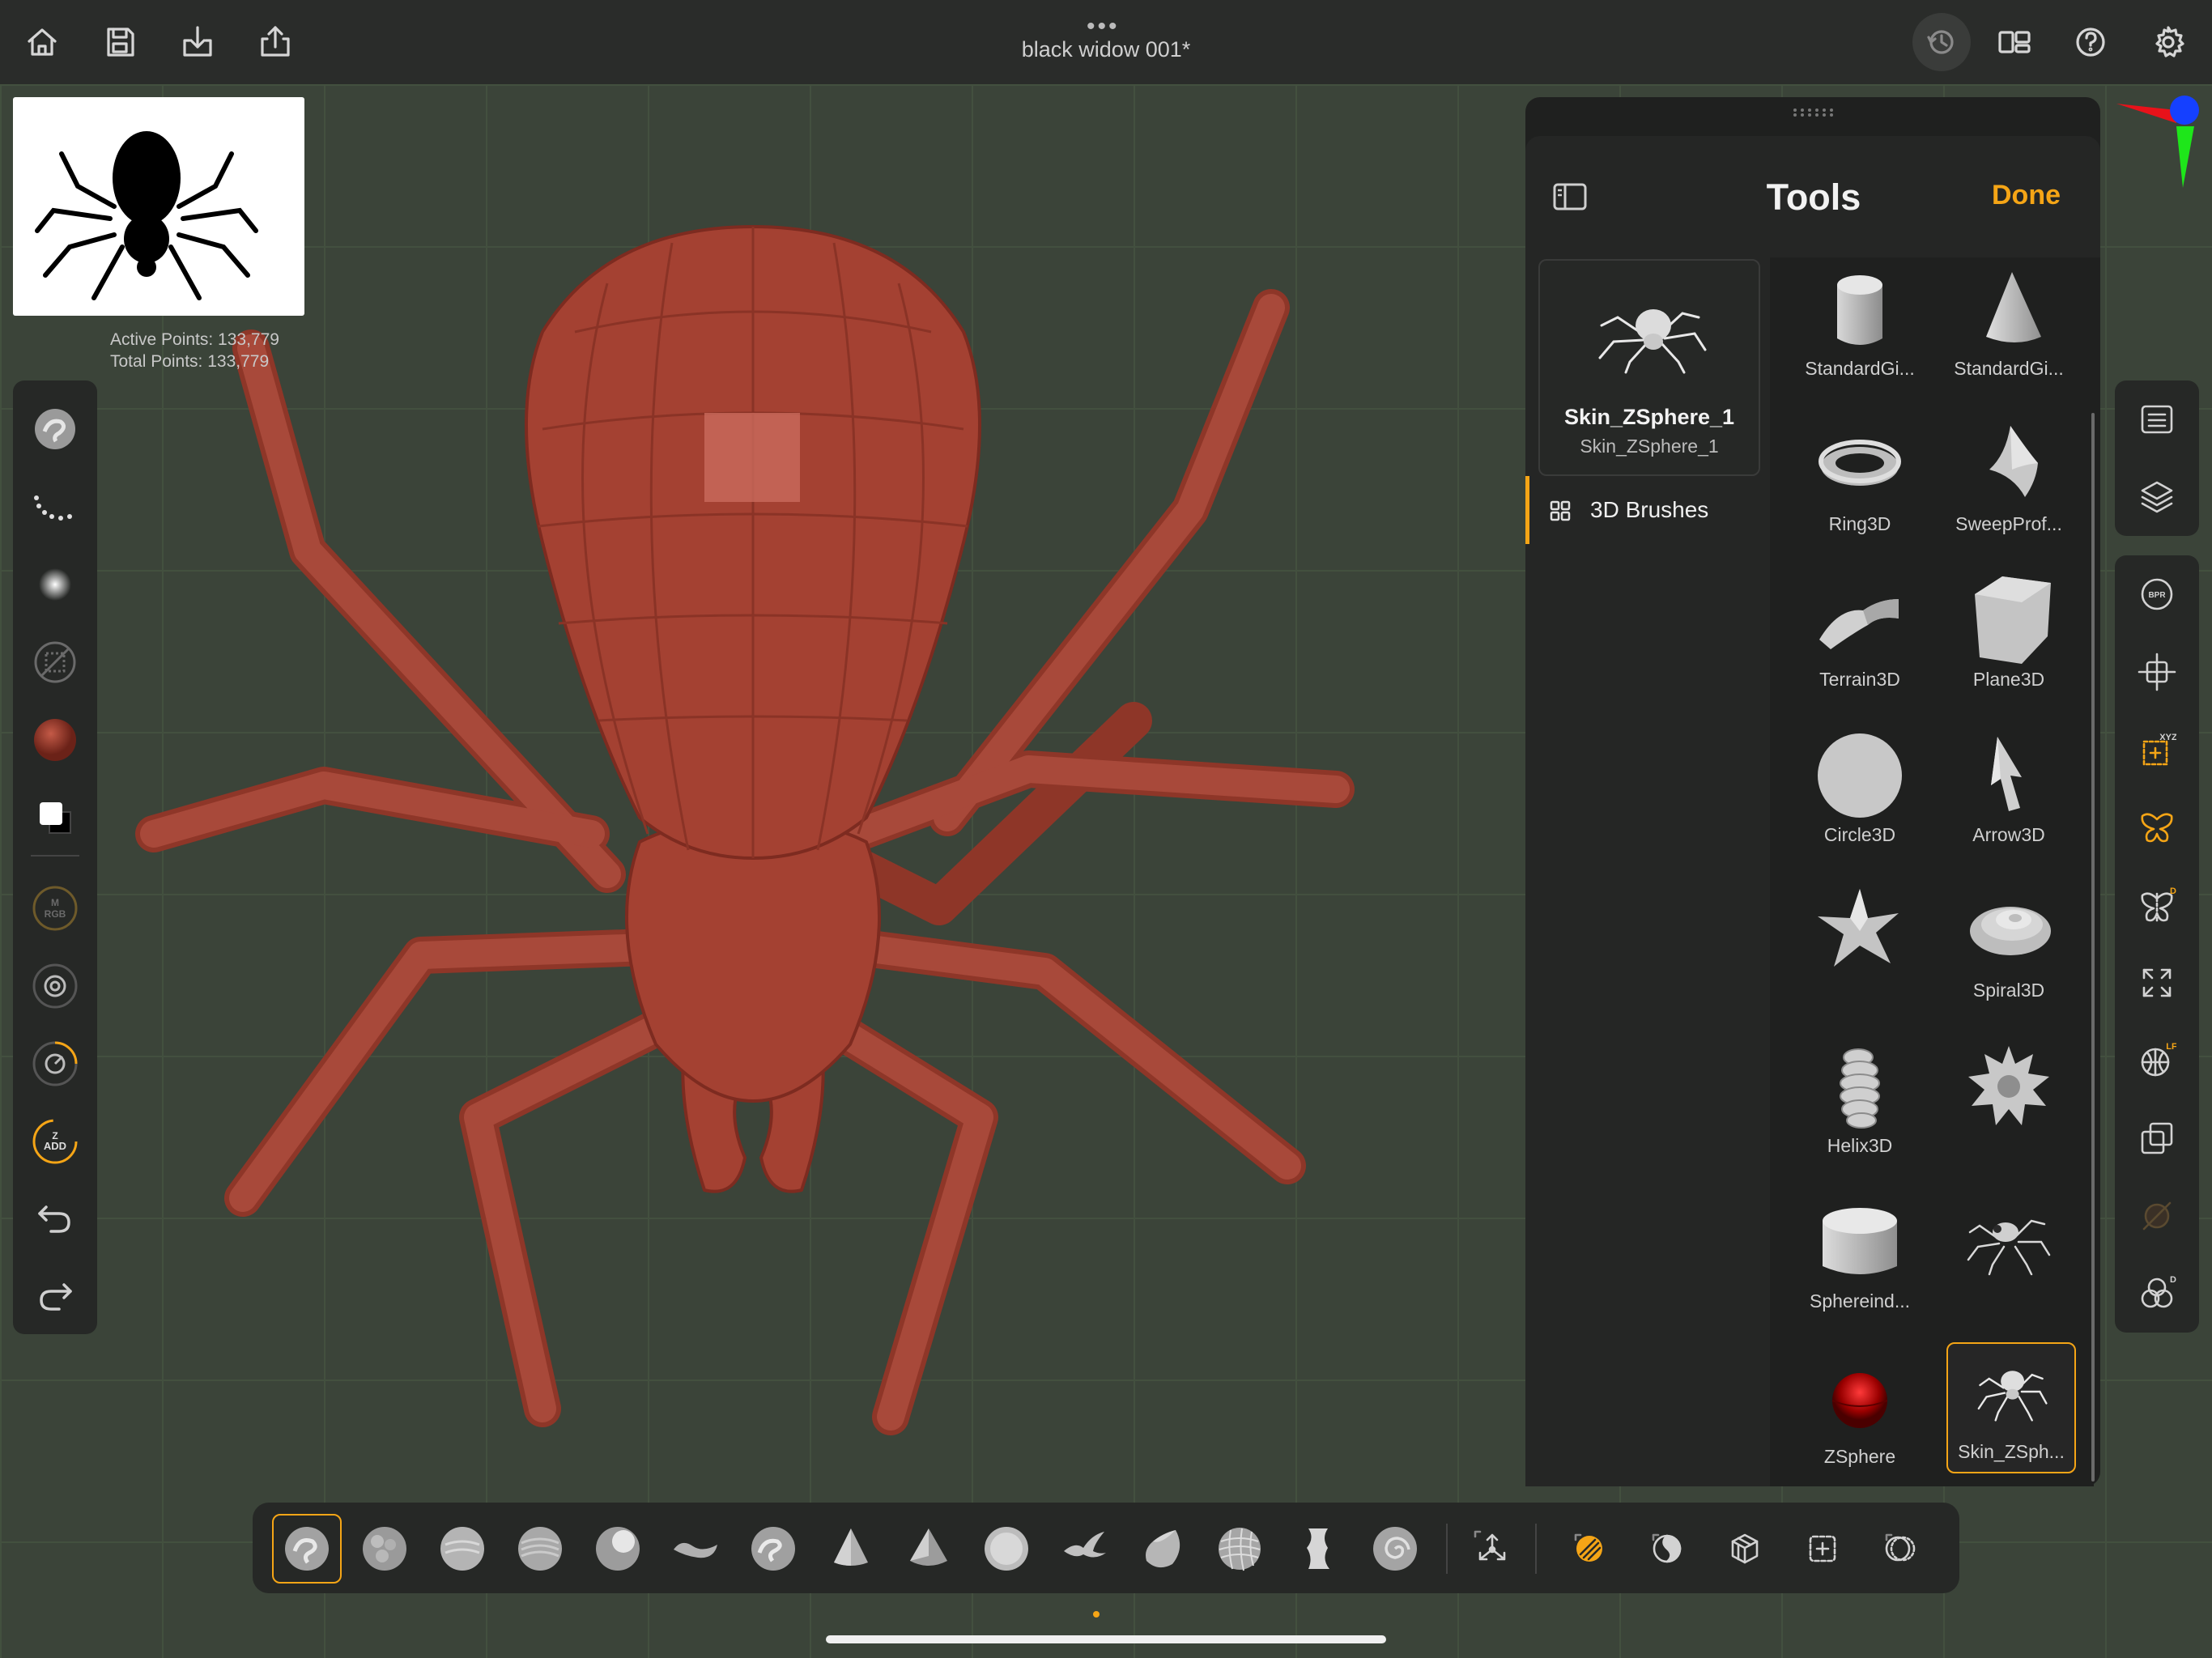 This screenshot has height=1658, width=2212. I want to click on undo-icon, so click(55, 1219).